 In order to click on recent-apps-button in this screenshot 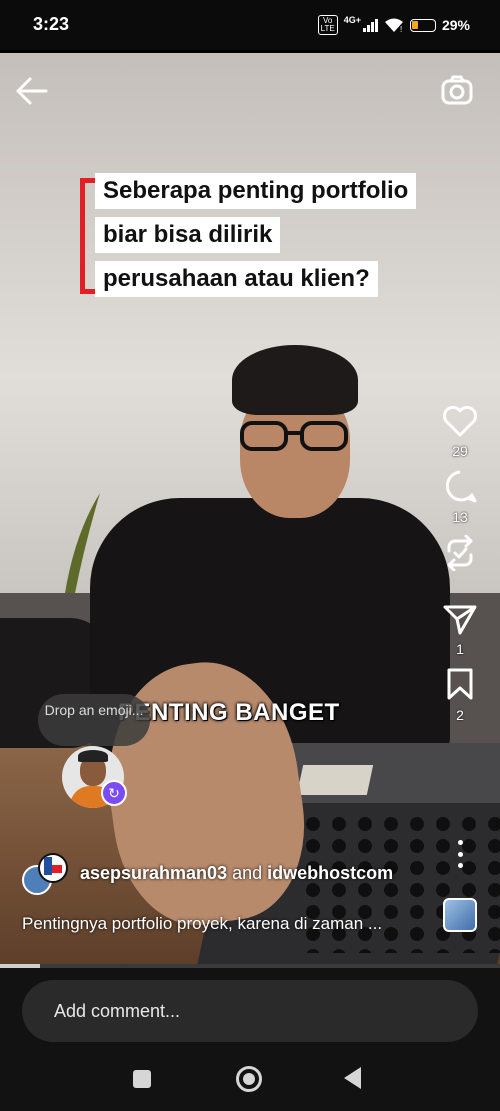, I will do `click(142, 1079)`.